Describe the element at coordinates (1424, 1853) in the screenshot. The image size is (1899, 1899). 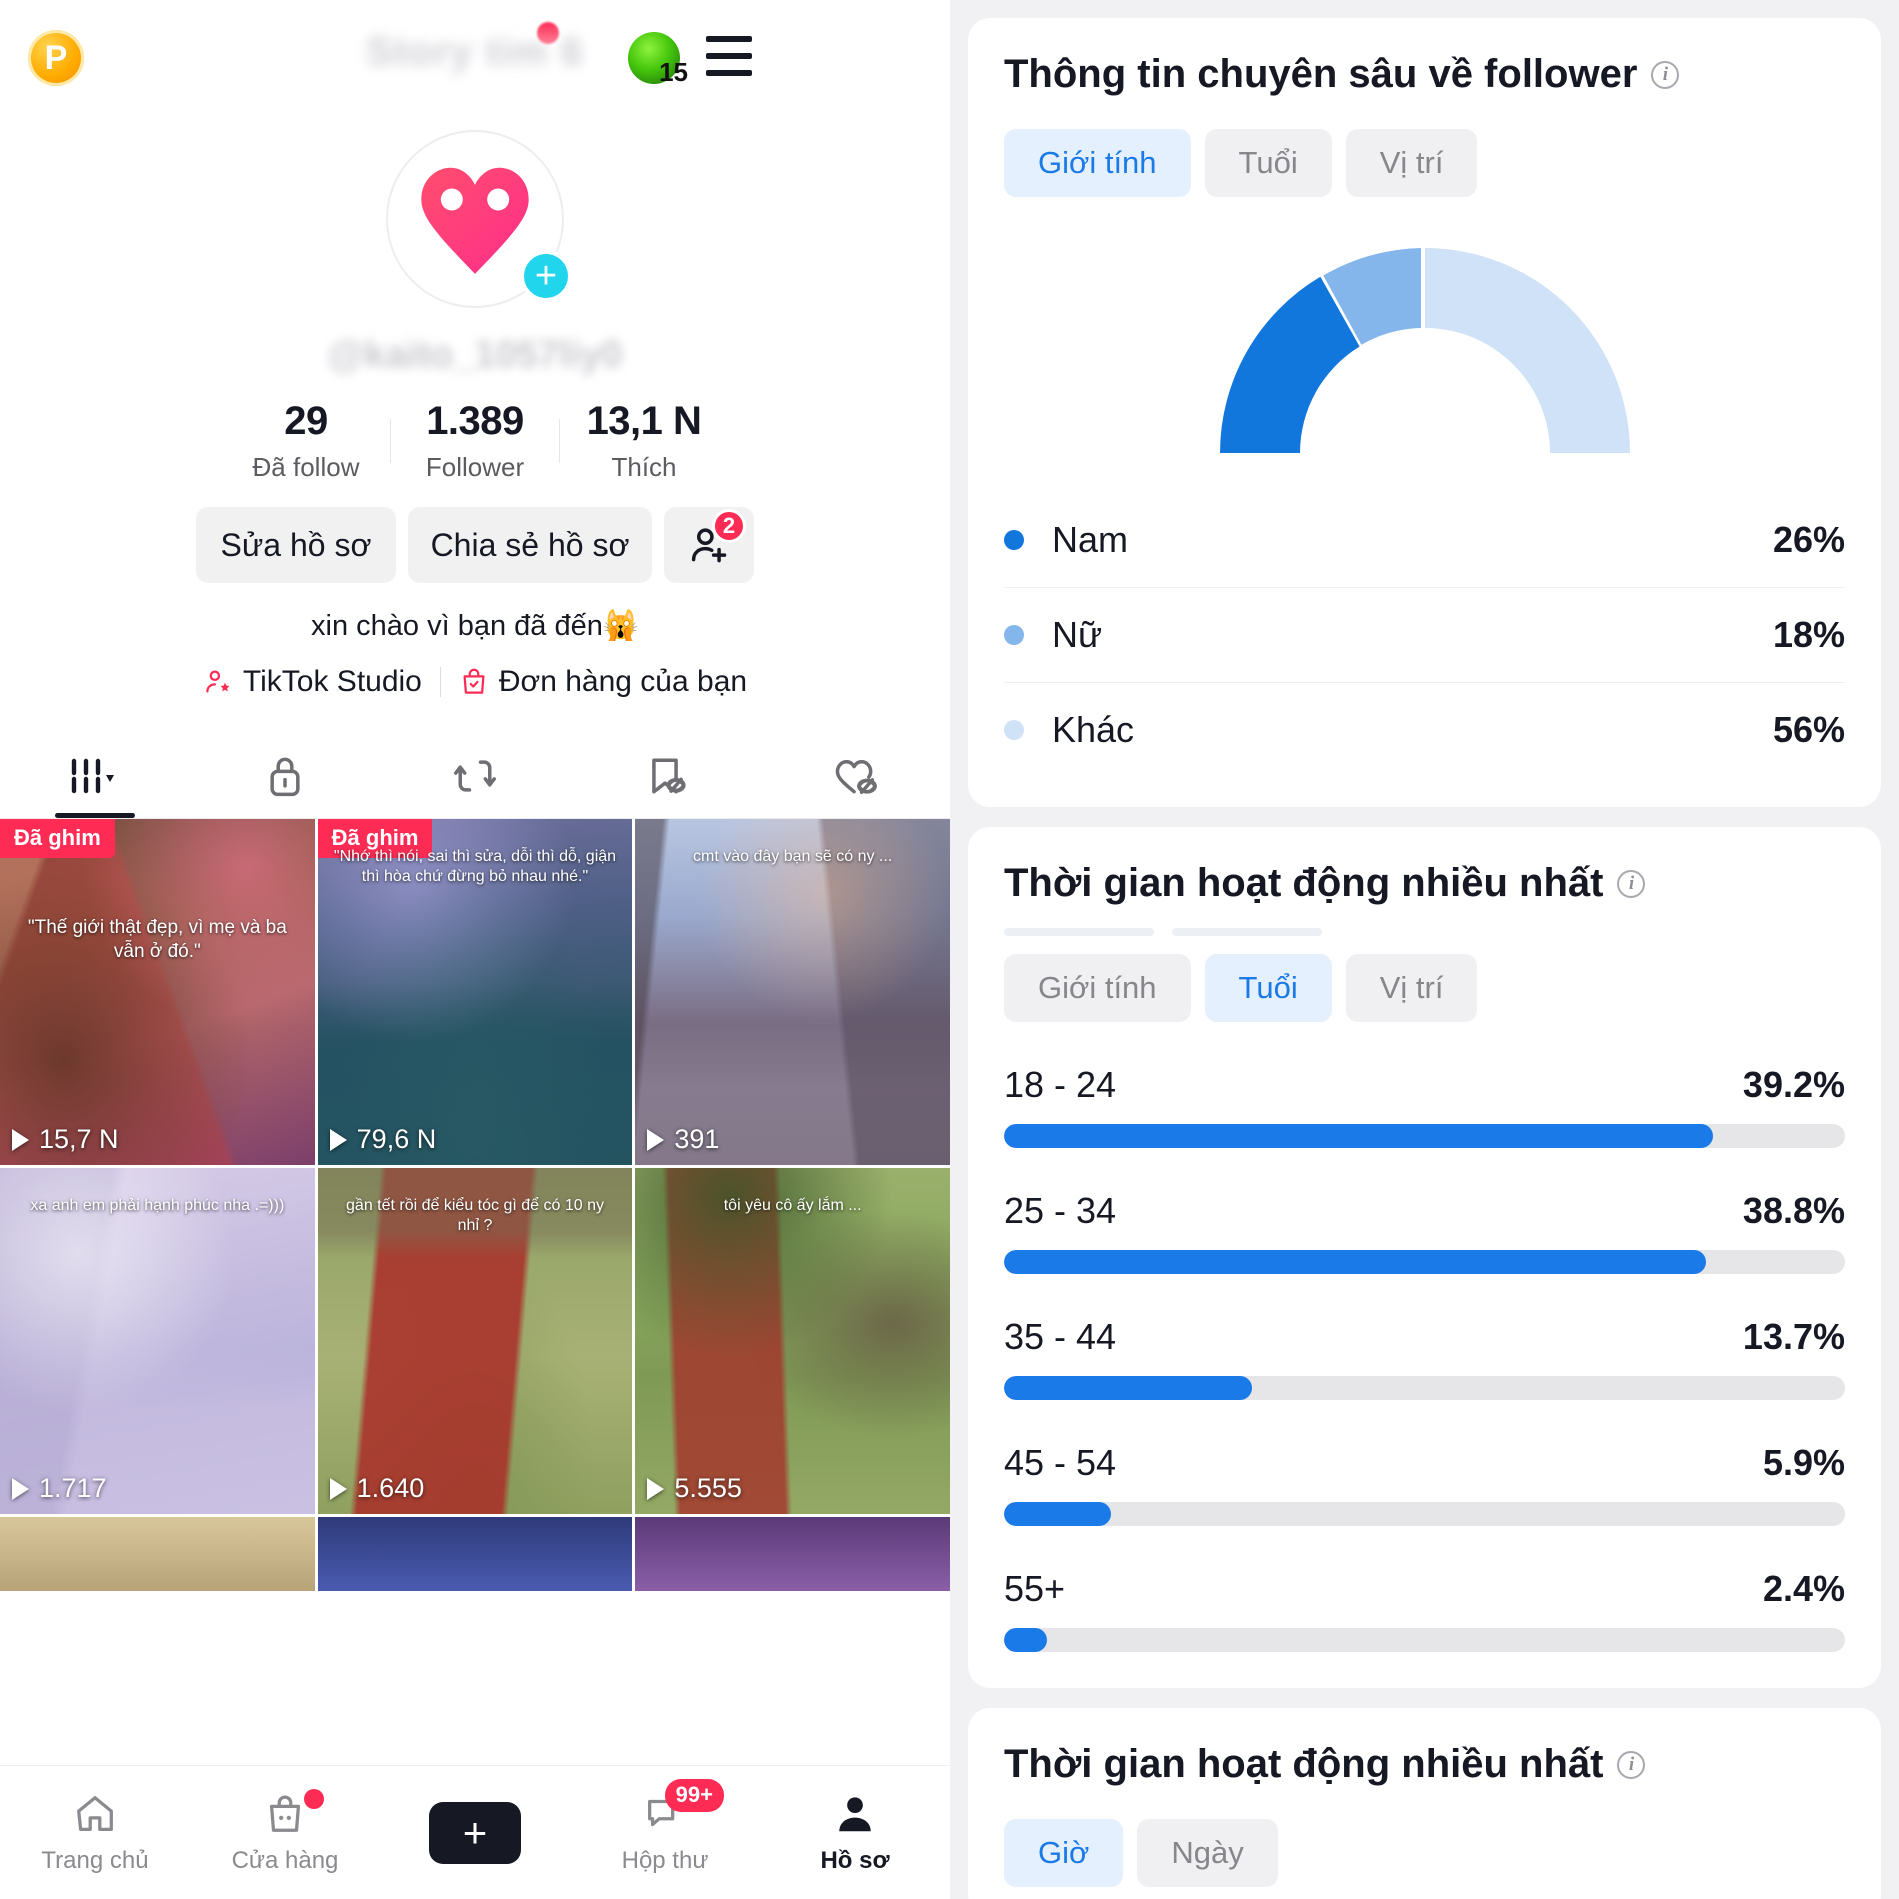
I see `hour-day-tabs: Giờ Ngày` at that location.